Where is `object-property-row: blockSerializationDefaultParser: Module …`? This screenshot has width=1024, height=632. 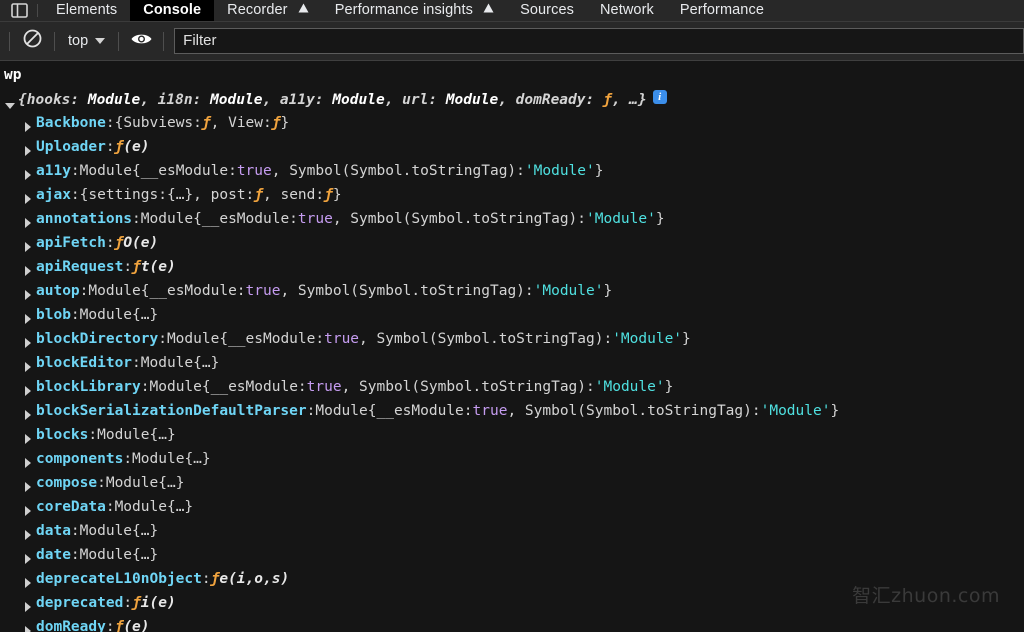 object-property-row: blockSerializationDefaultParser: Module … is located at coordinates (512, 411).